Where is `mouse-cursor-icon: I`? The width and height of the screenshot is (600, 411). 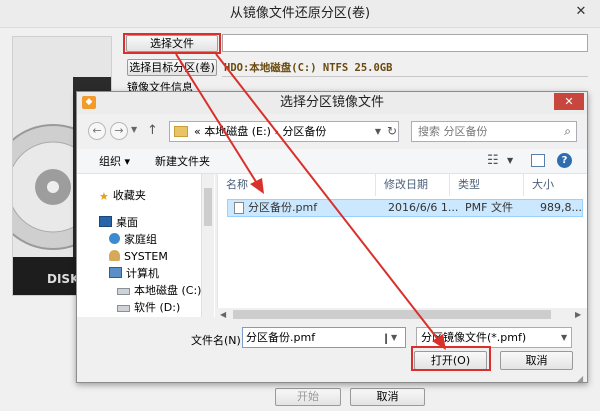 mouse-cursor-icon: I is located at coordinates (386, 340).